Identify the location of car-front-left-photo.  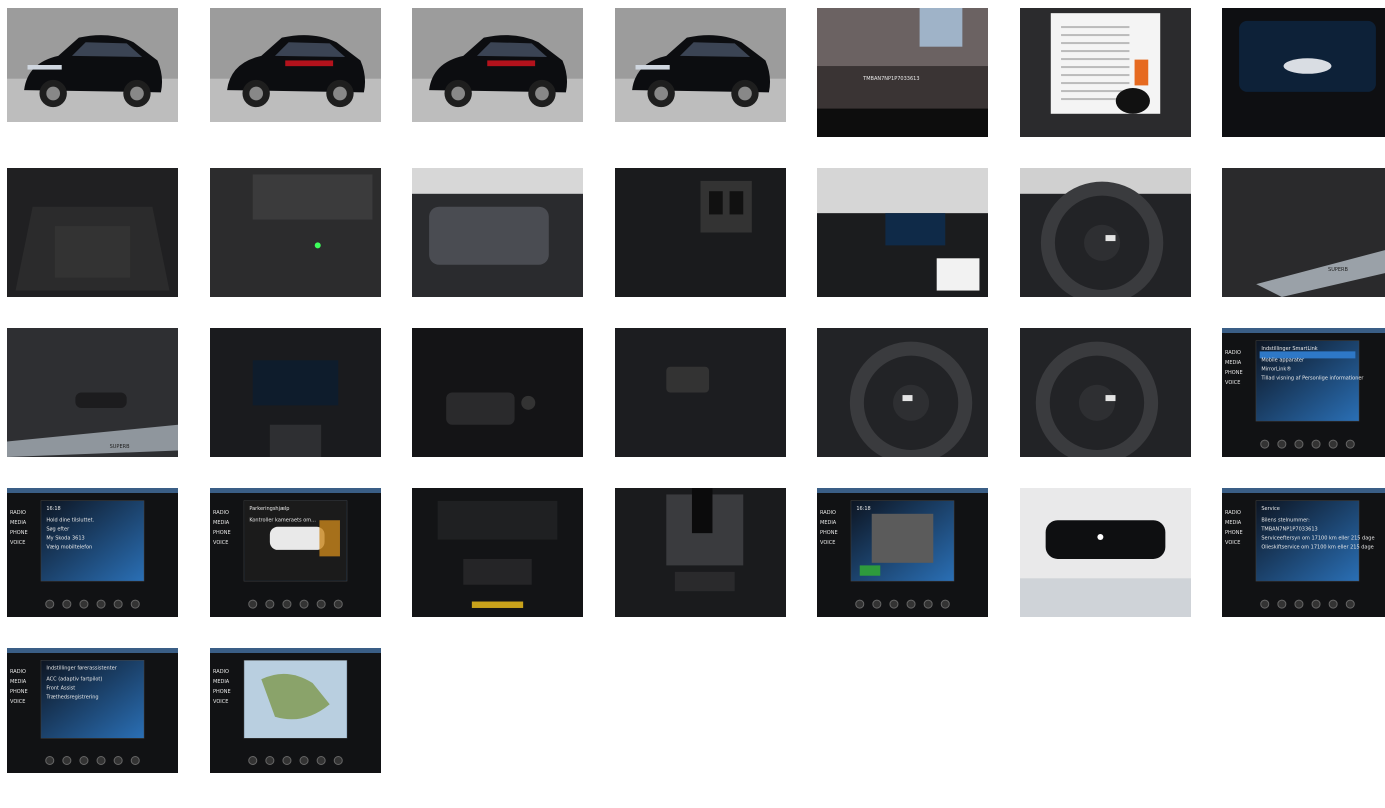
(92, 65).